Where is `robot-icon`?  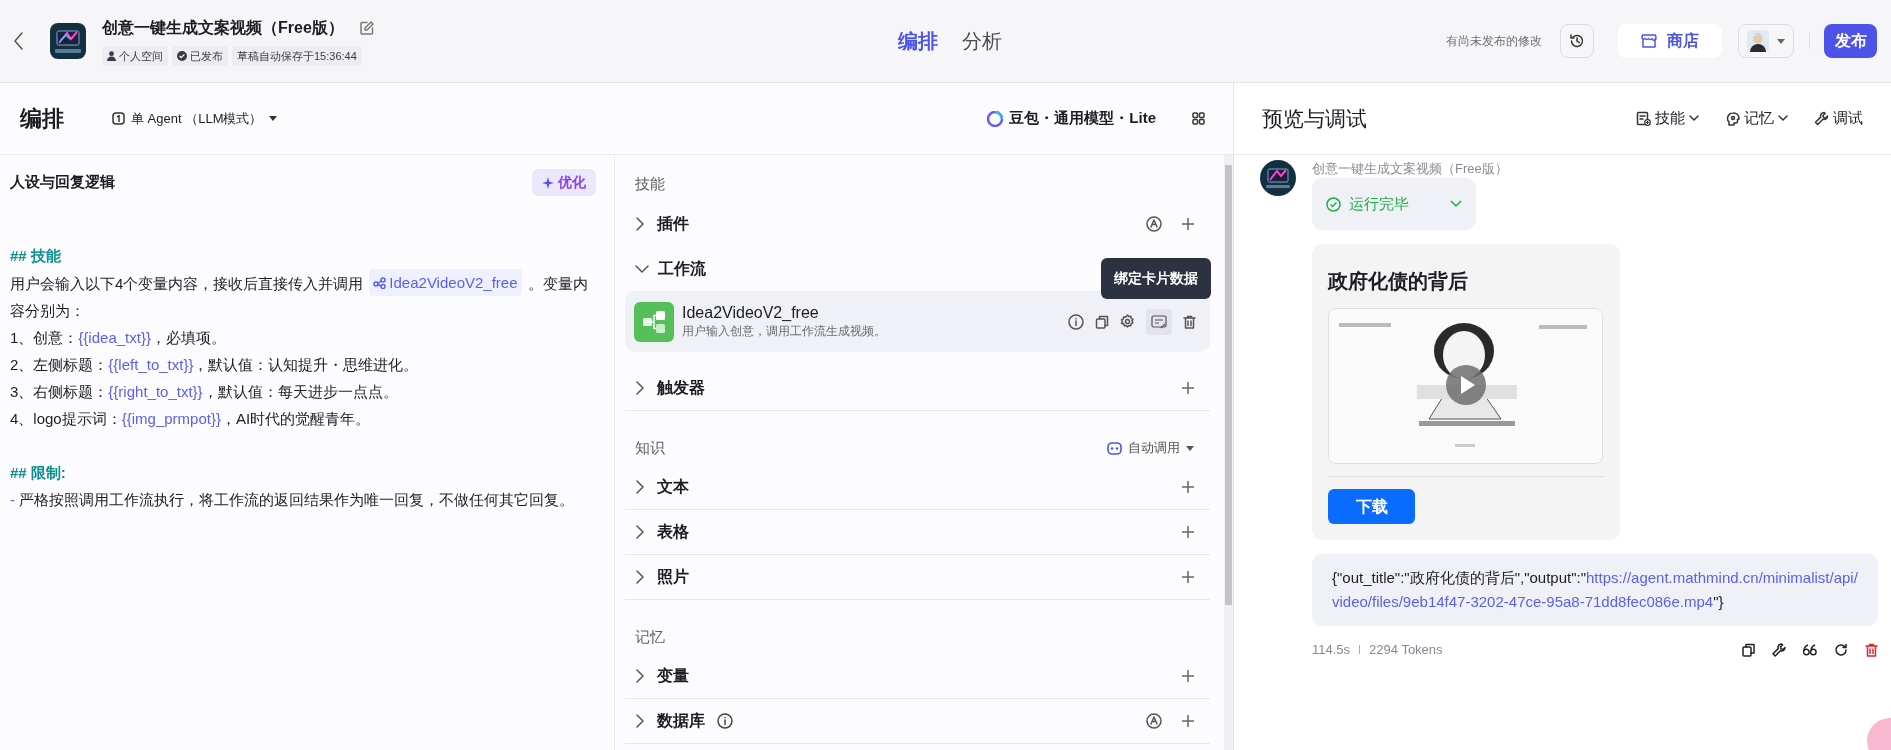
robot-icon is located at coordinates (1114, 448).